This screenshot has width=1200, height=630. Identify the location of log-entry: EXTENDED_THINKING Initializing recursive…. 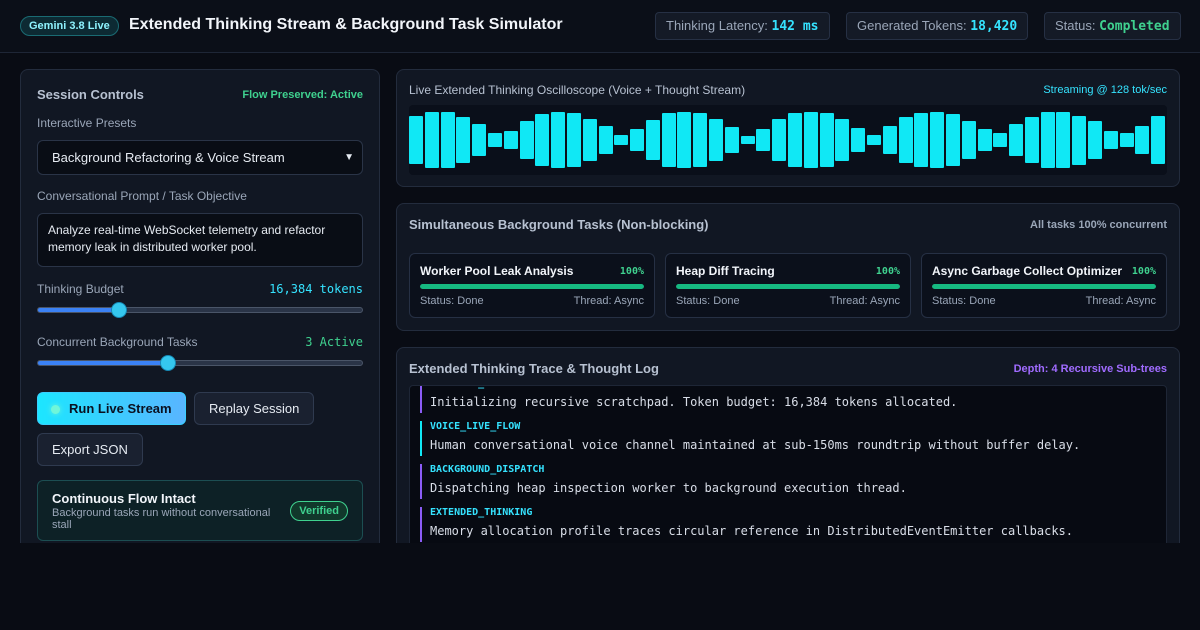
(785, 399).